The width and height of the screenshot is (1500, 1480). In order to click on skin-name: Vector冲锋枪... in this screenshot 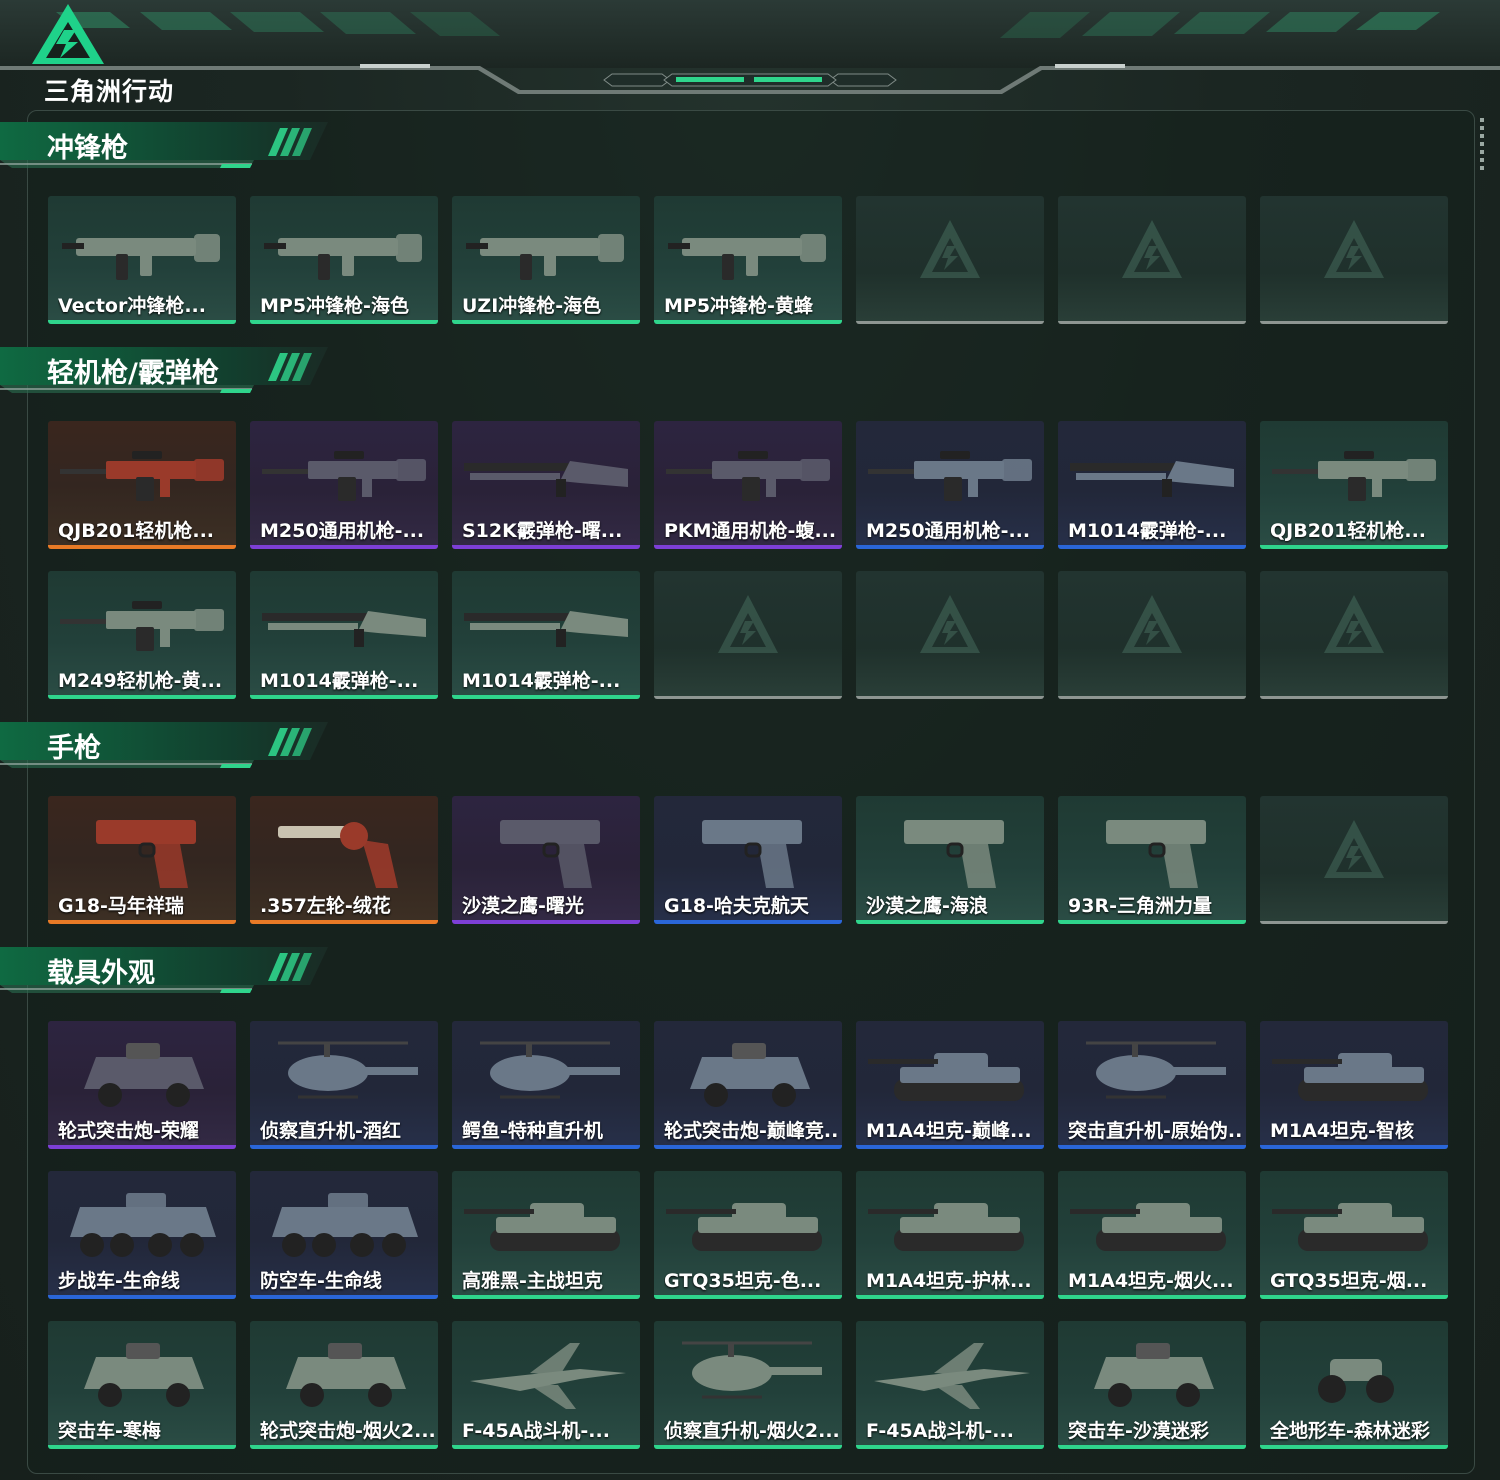, I will do `click(132, 306)`.